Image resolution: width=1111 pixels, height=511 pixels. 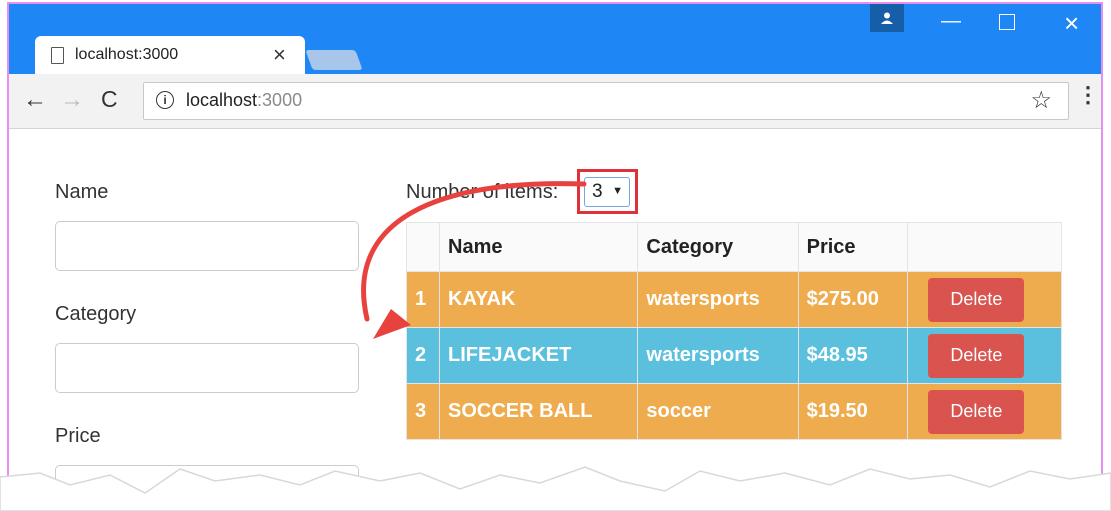 What do you see at coordinates (1007, 22) in the screenshot?
I see `maximize-button` at bounding box center [1007, 22].